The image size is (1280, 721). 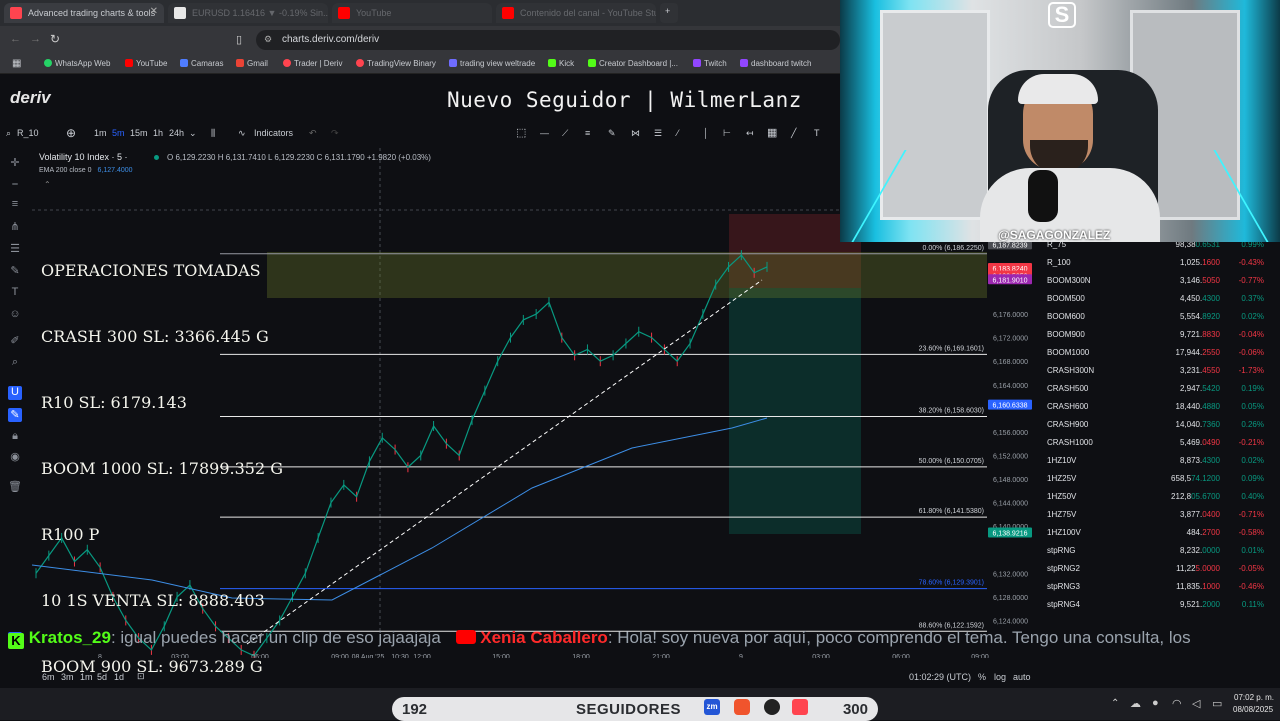 I want to click on redo-icon: ↷, so click(x=335, y=133).